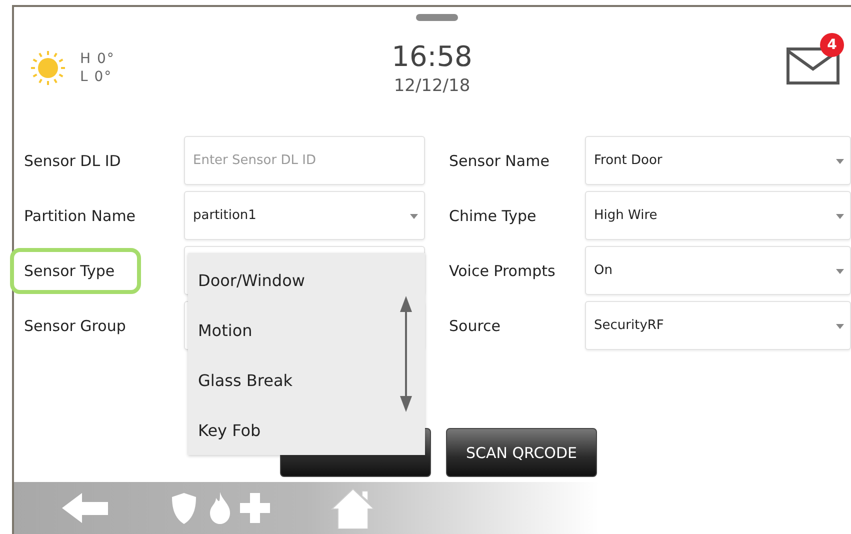  Describe the element at coordinates (75, 271) in the screenshot. I see `field-label: Sensor Type` at that location.